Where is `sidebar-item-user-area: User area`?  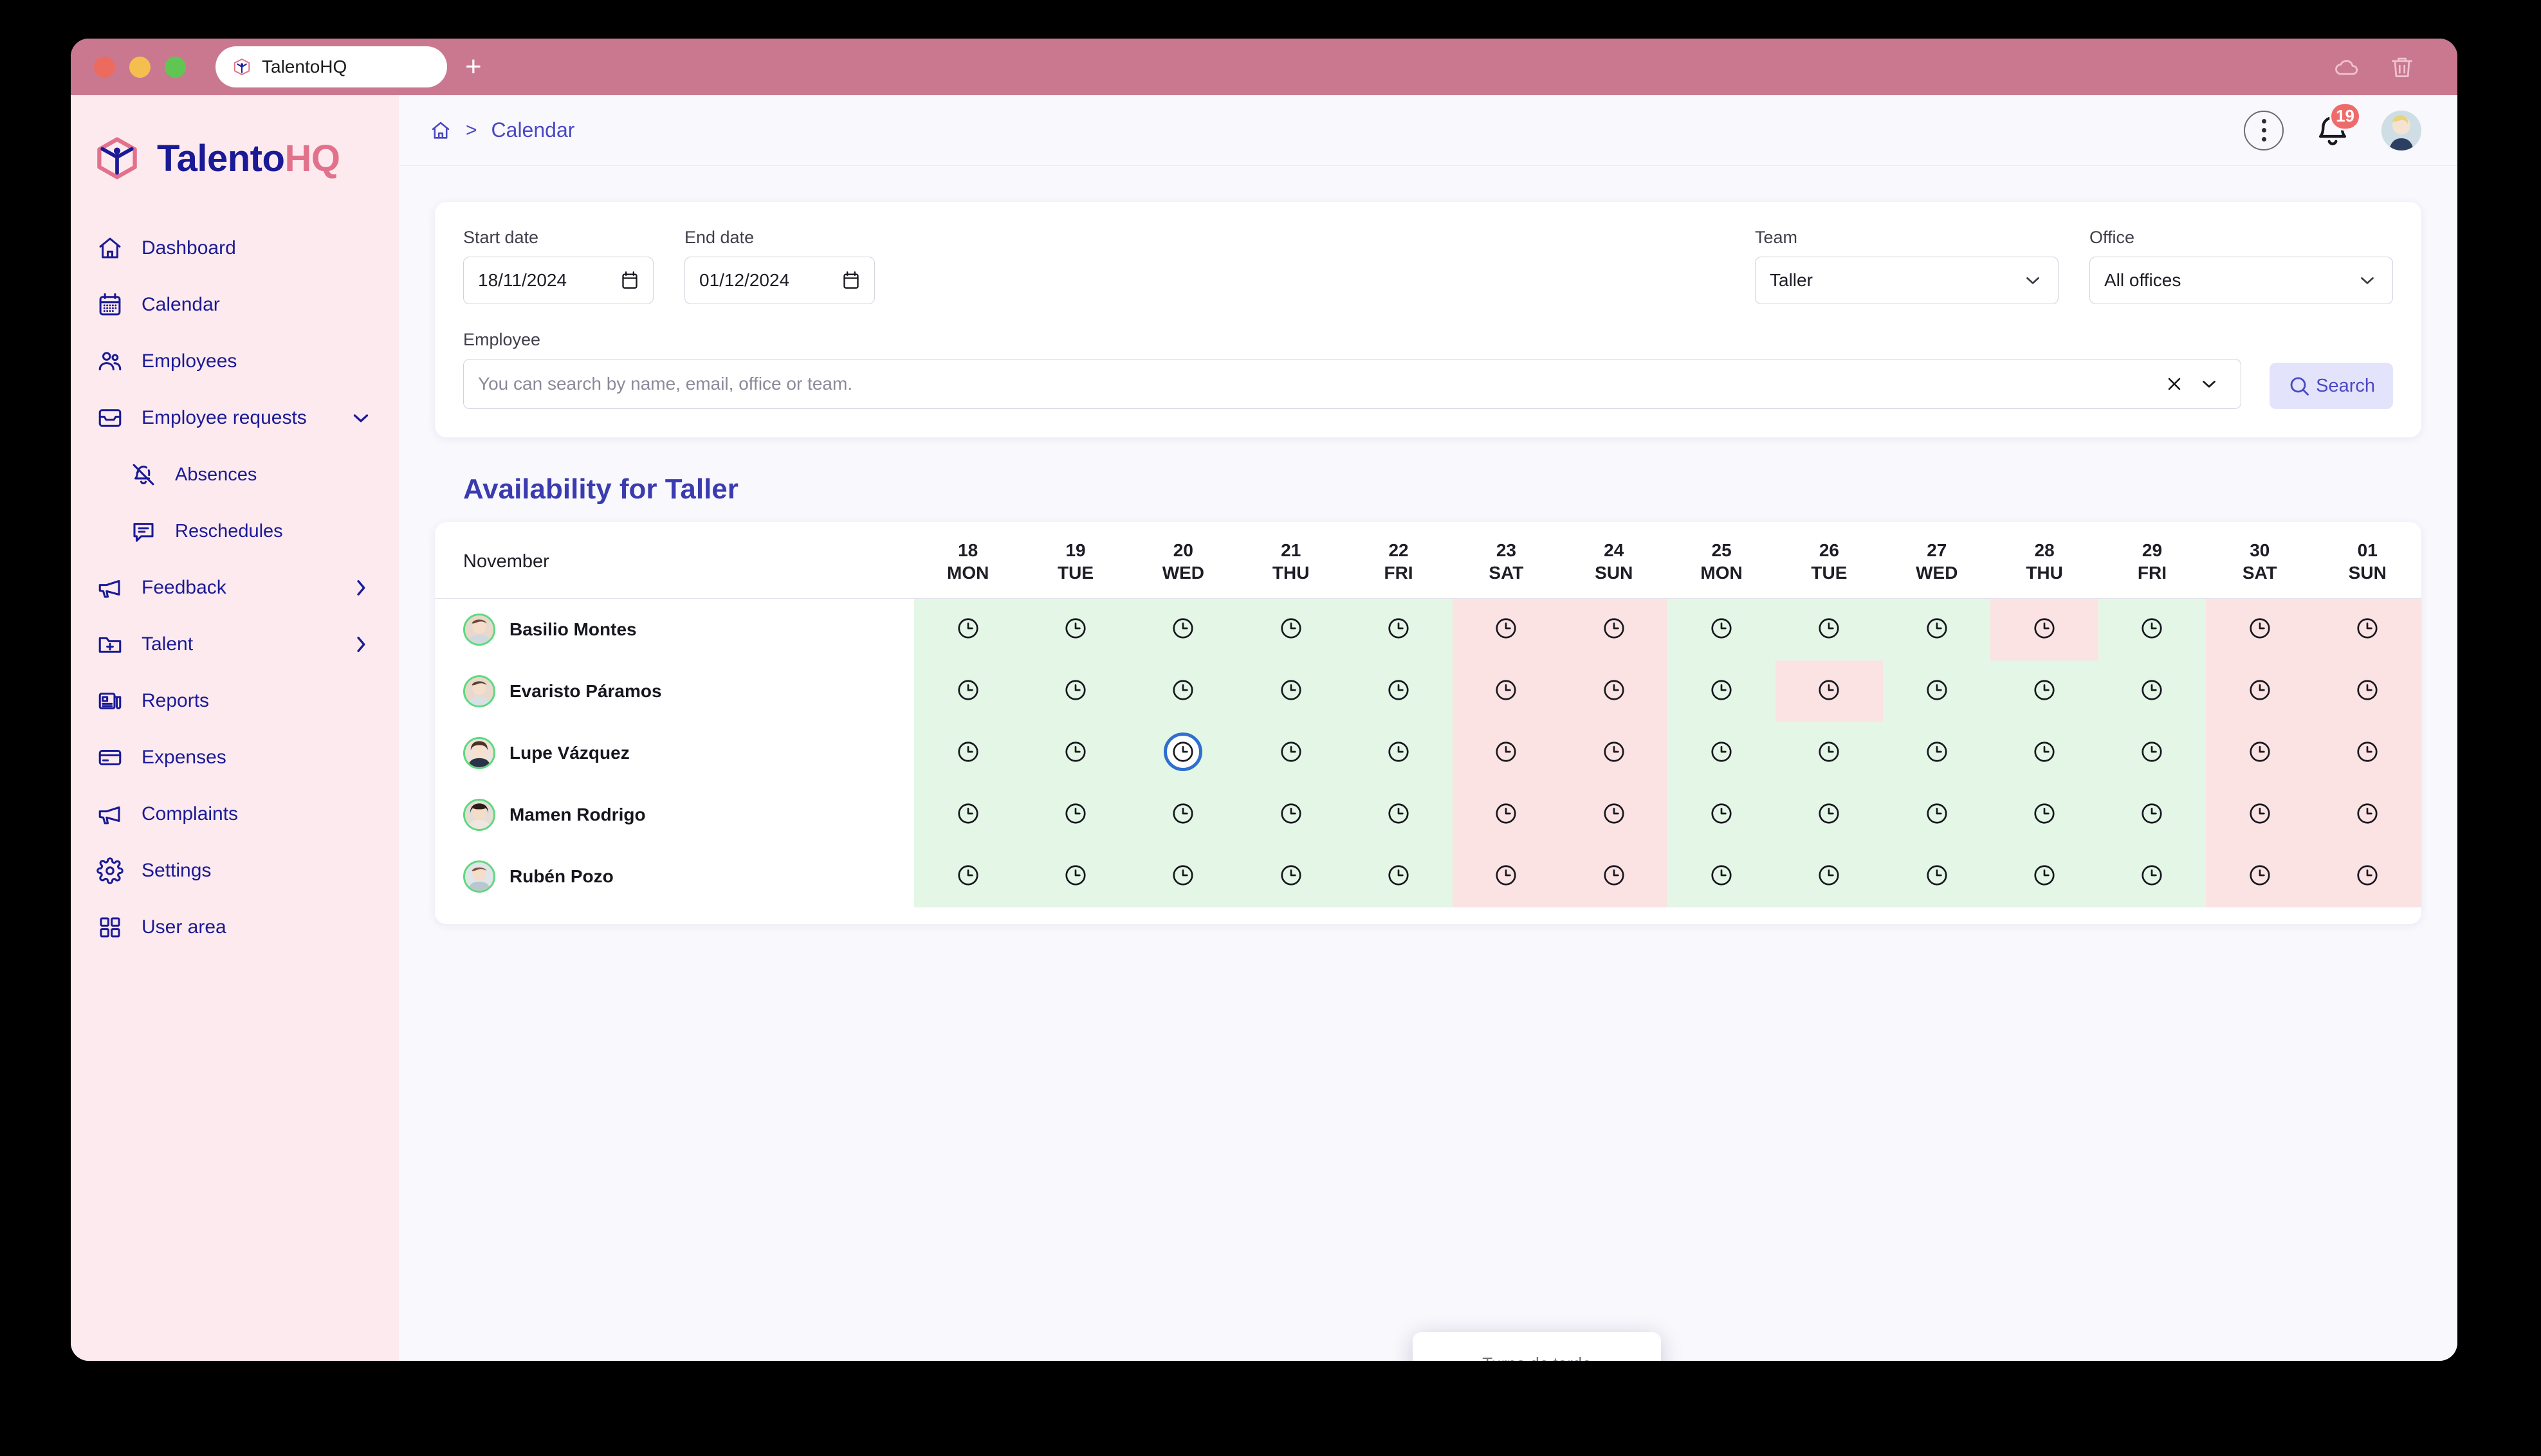
sidebar-item-user-area: User area is located at coordinates (235, 928).